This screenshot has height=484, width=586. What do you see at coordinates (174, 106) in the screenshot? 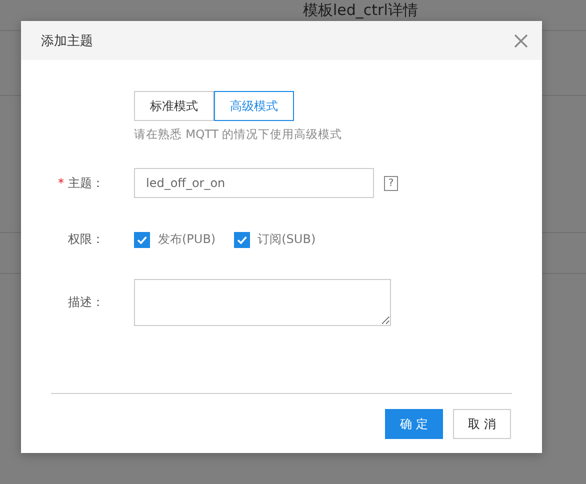
I see `mode-tab: 标准模式` at bounding box center [174, 106].